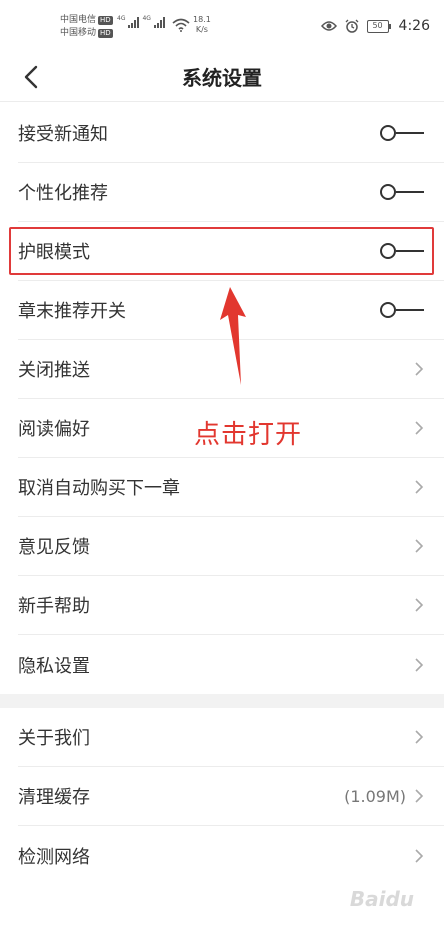 The height and width of the screenshot is (940, 444). Describe the element at coordinates (233, 336) in the screenshot. I see `annotation-arrow-icon` at that location.